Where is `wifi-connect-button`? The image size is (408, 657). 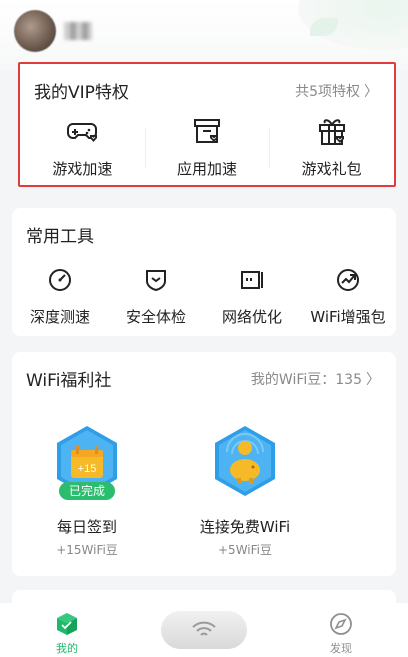
wifi-connect-button is located at coordinates (204, 630).